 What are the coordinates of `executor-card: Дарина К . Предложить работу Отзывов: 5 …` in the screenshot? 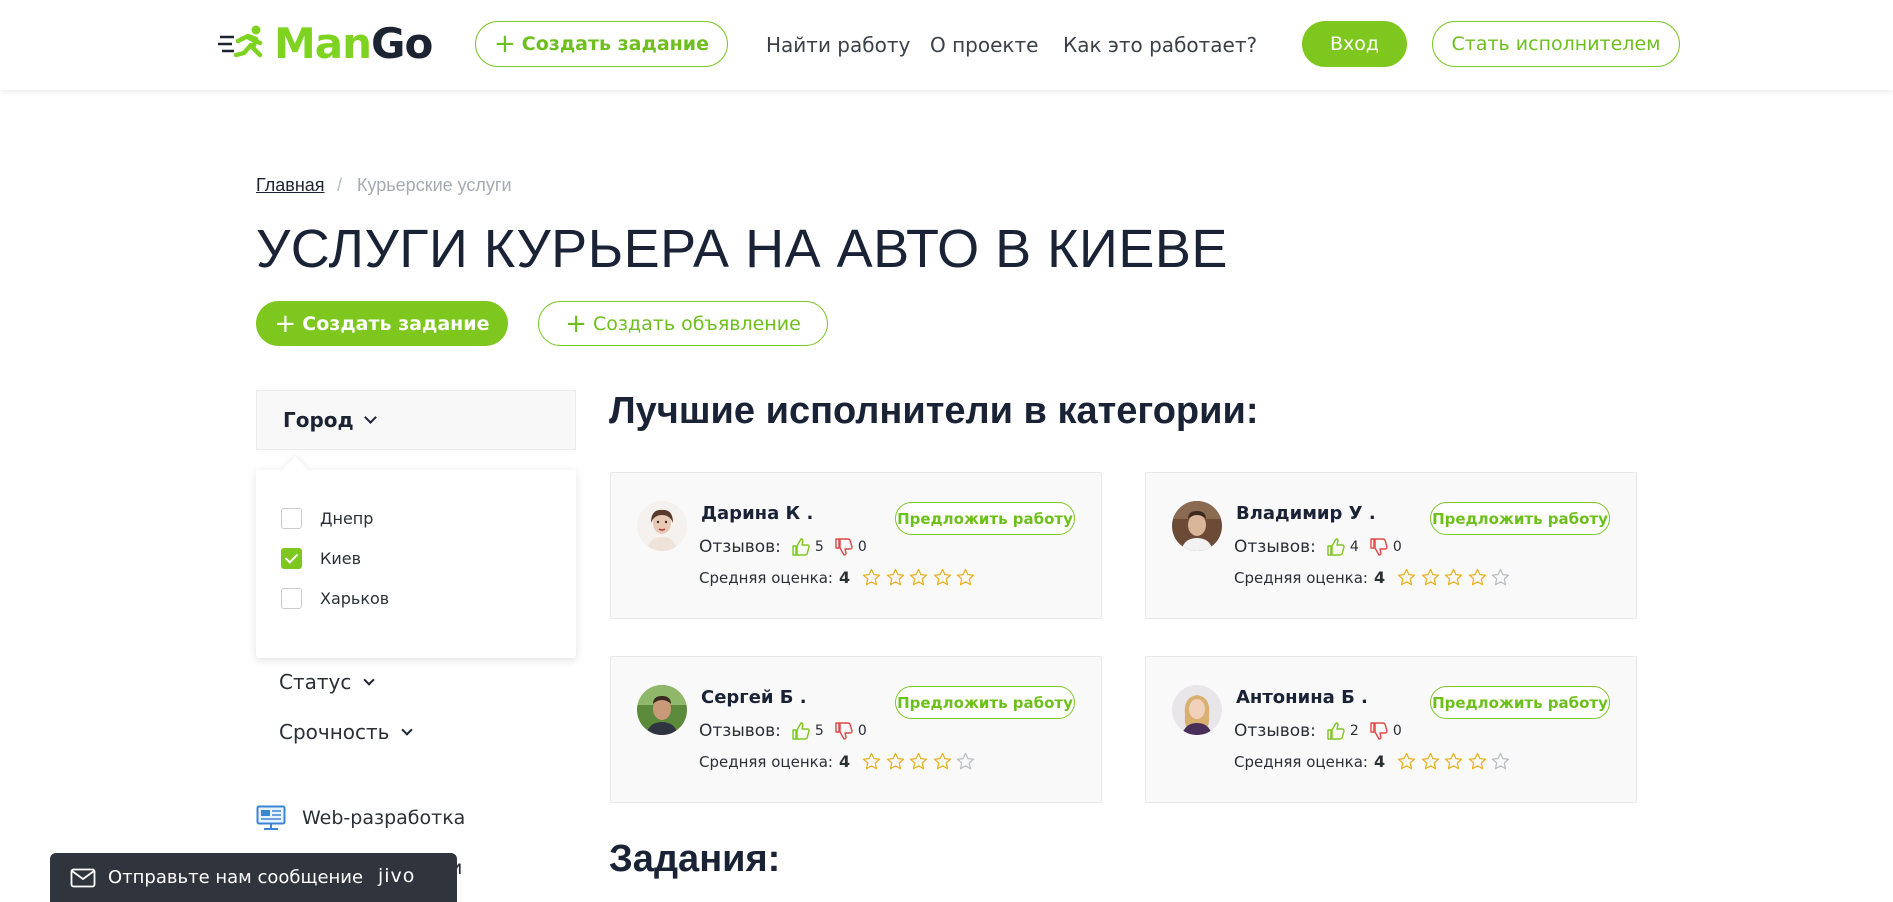 It's located at (856, 545).